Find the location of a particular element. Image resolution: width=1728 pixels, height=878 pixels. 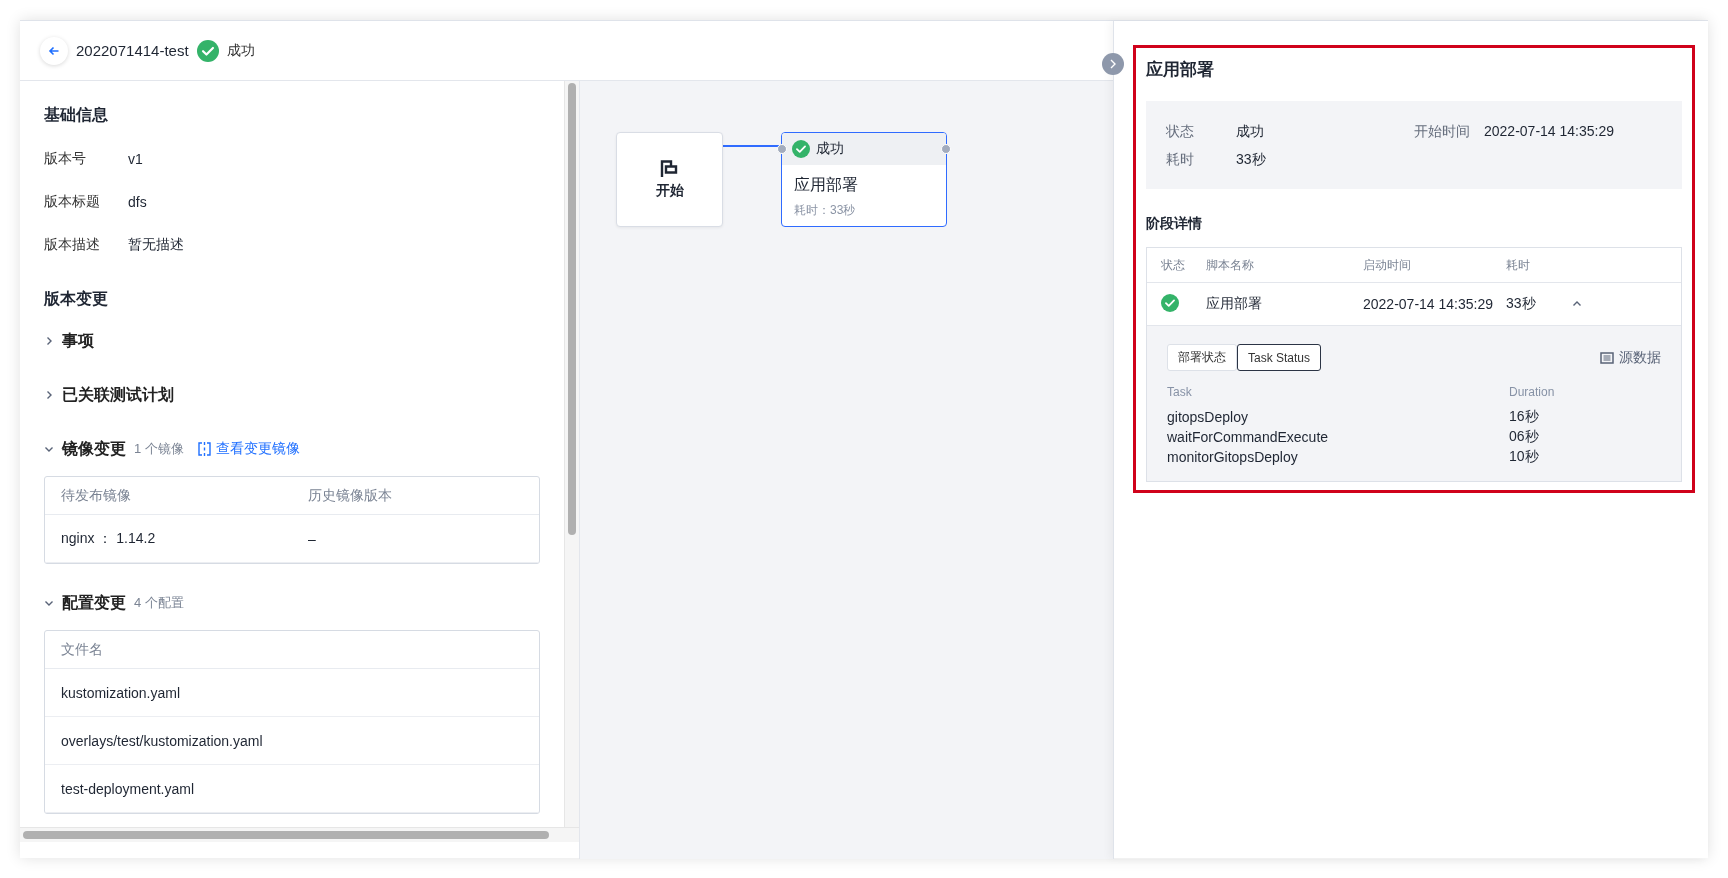

collapse-panel-button is located at coordinates (1113, 64).